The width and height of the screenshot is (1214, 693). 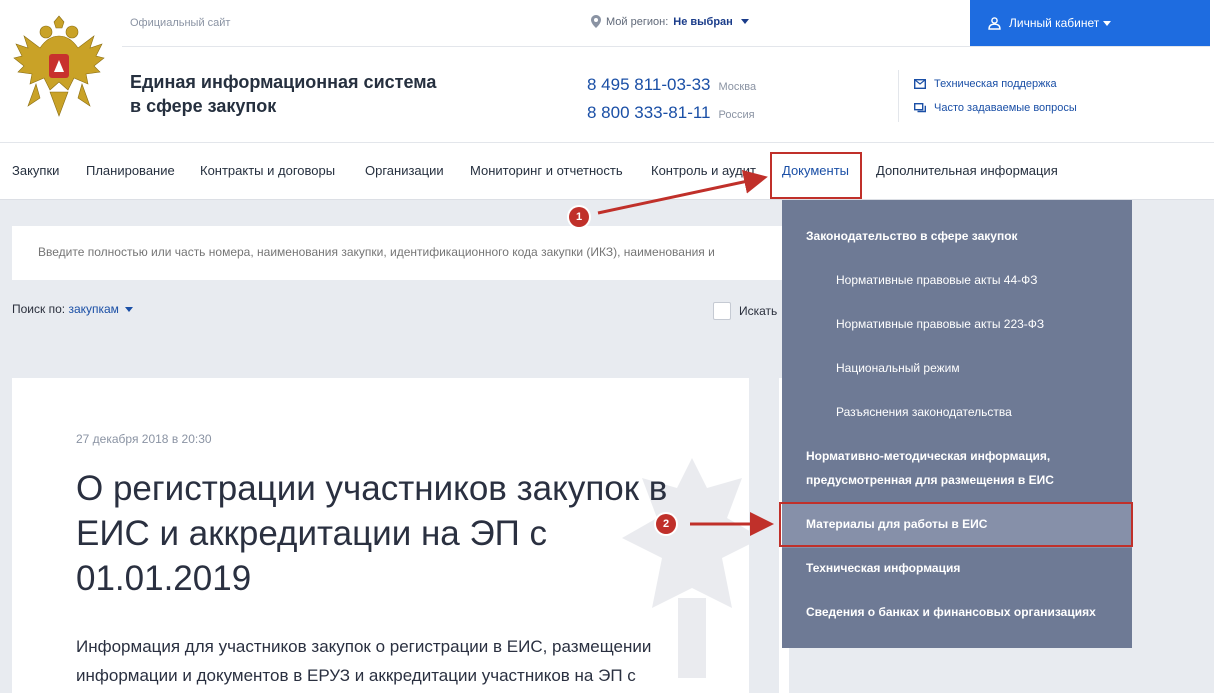 I want to click on header-divider, so click(x=666, y=46).